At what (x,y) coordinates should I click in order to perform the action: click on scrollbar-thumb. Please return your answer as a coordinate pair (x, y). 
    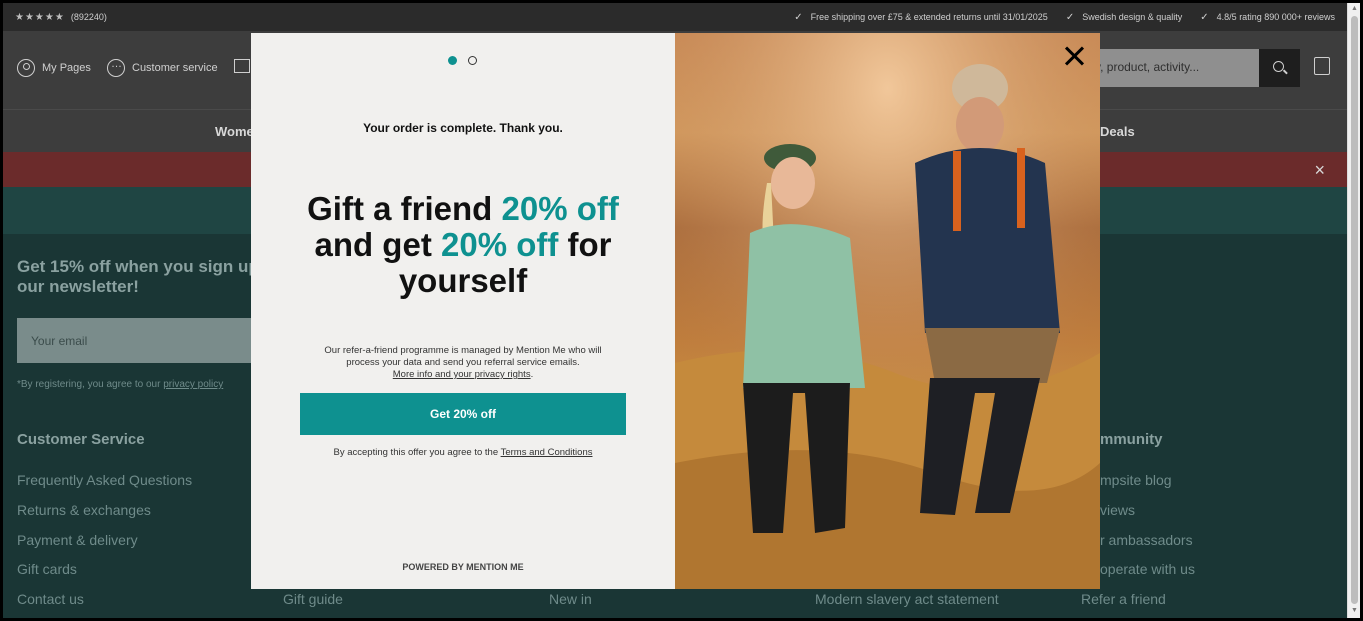
    Looking at the image, I should click on (1354, 310).